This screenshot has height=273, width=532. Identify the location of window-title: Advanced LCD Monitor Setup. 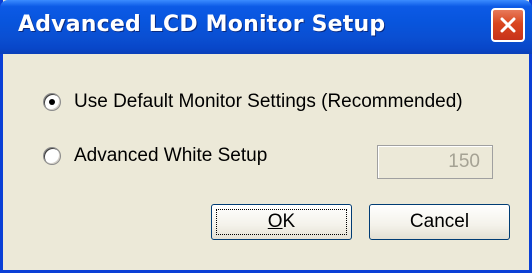
(202, 24).